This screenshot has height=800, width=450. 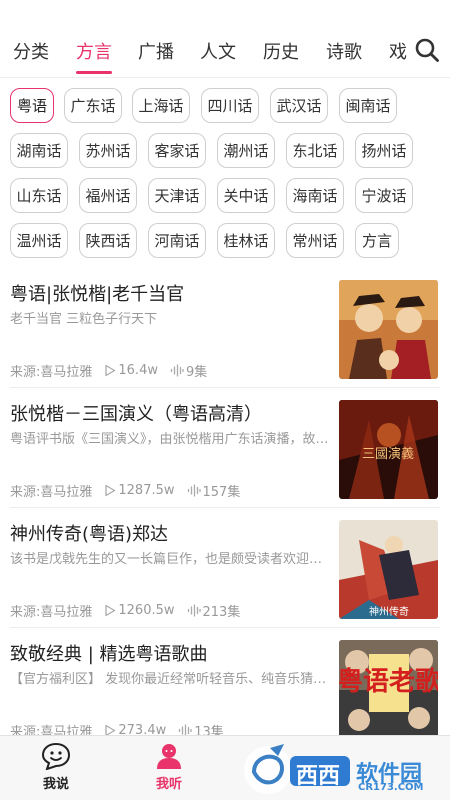 I want to click on album-title: 致敬经典 | 精选粤语歌曲, so click(x=109, y=654).